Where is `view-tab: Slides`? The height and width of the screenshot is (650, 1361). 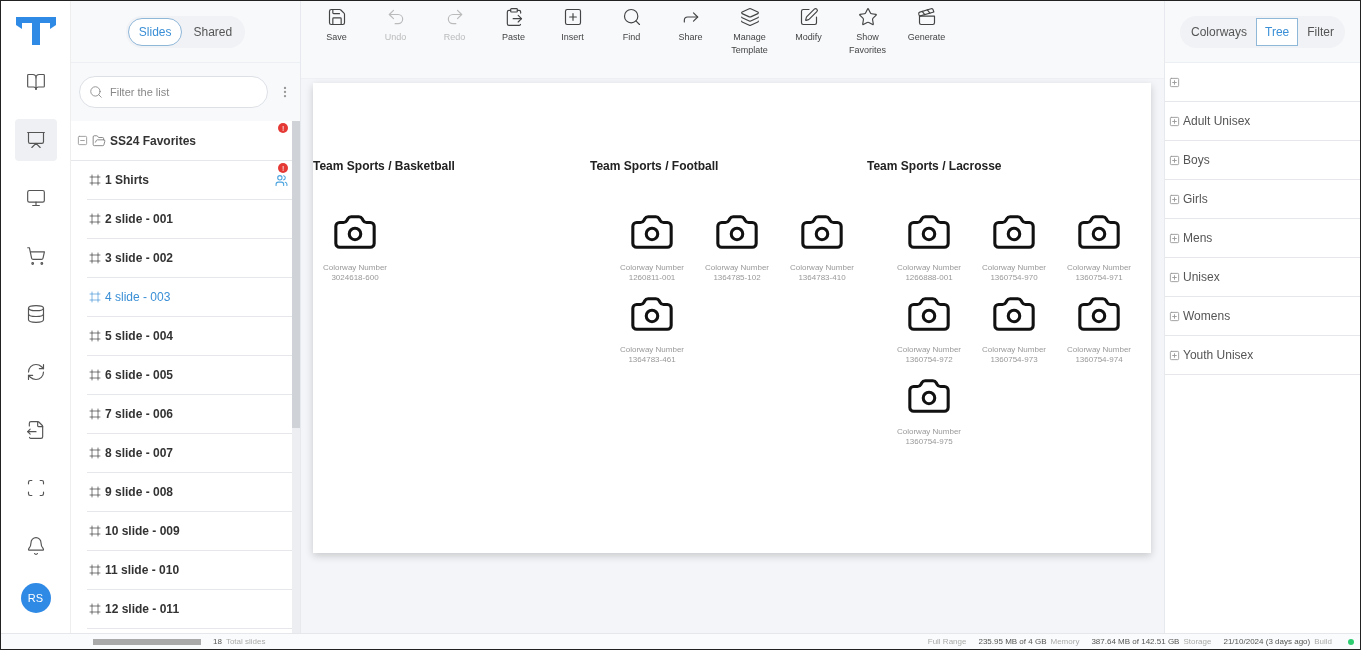 view-tab: Slides is located at coordinates (155, 31).